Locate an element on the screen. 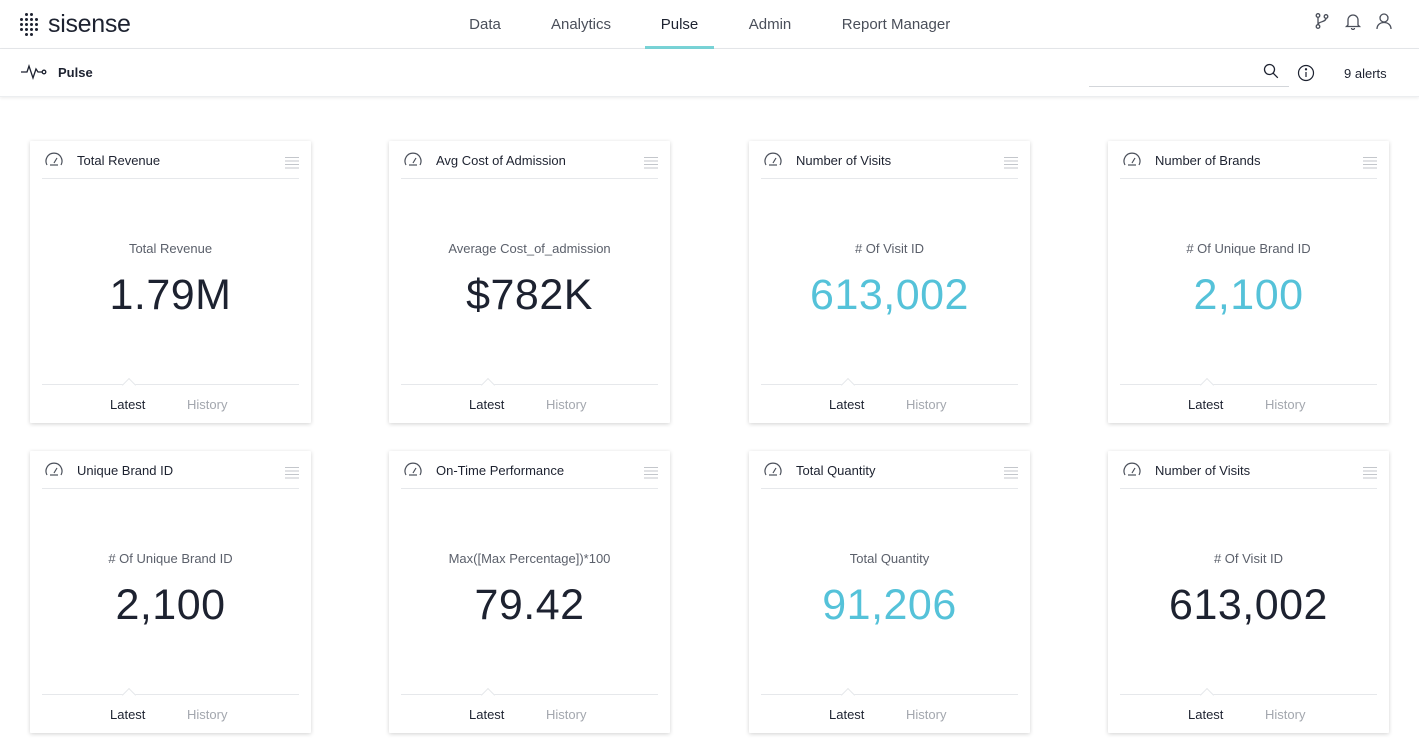 The height and width of the screenshot is (748, 1419). bell-icon is located at coordinates (1353, 21).